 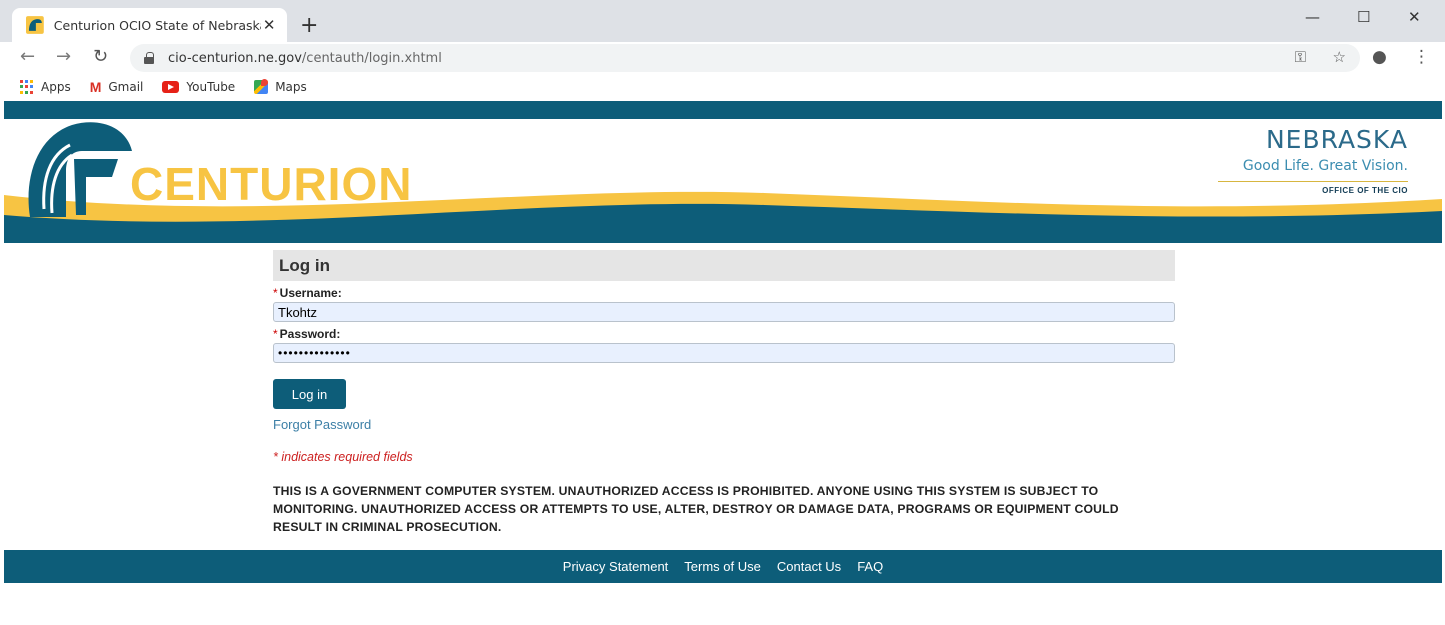 I want to click on lock-icon, so click(x=149, y=58).